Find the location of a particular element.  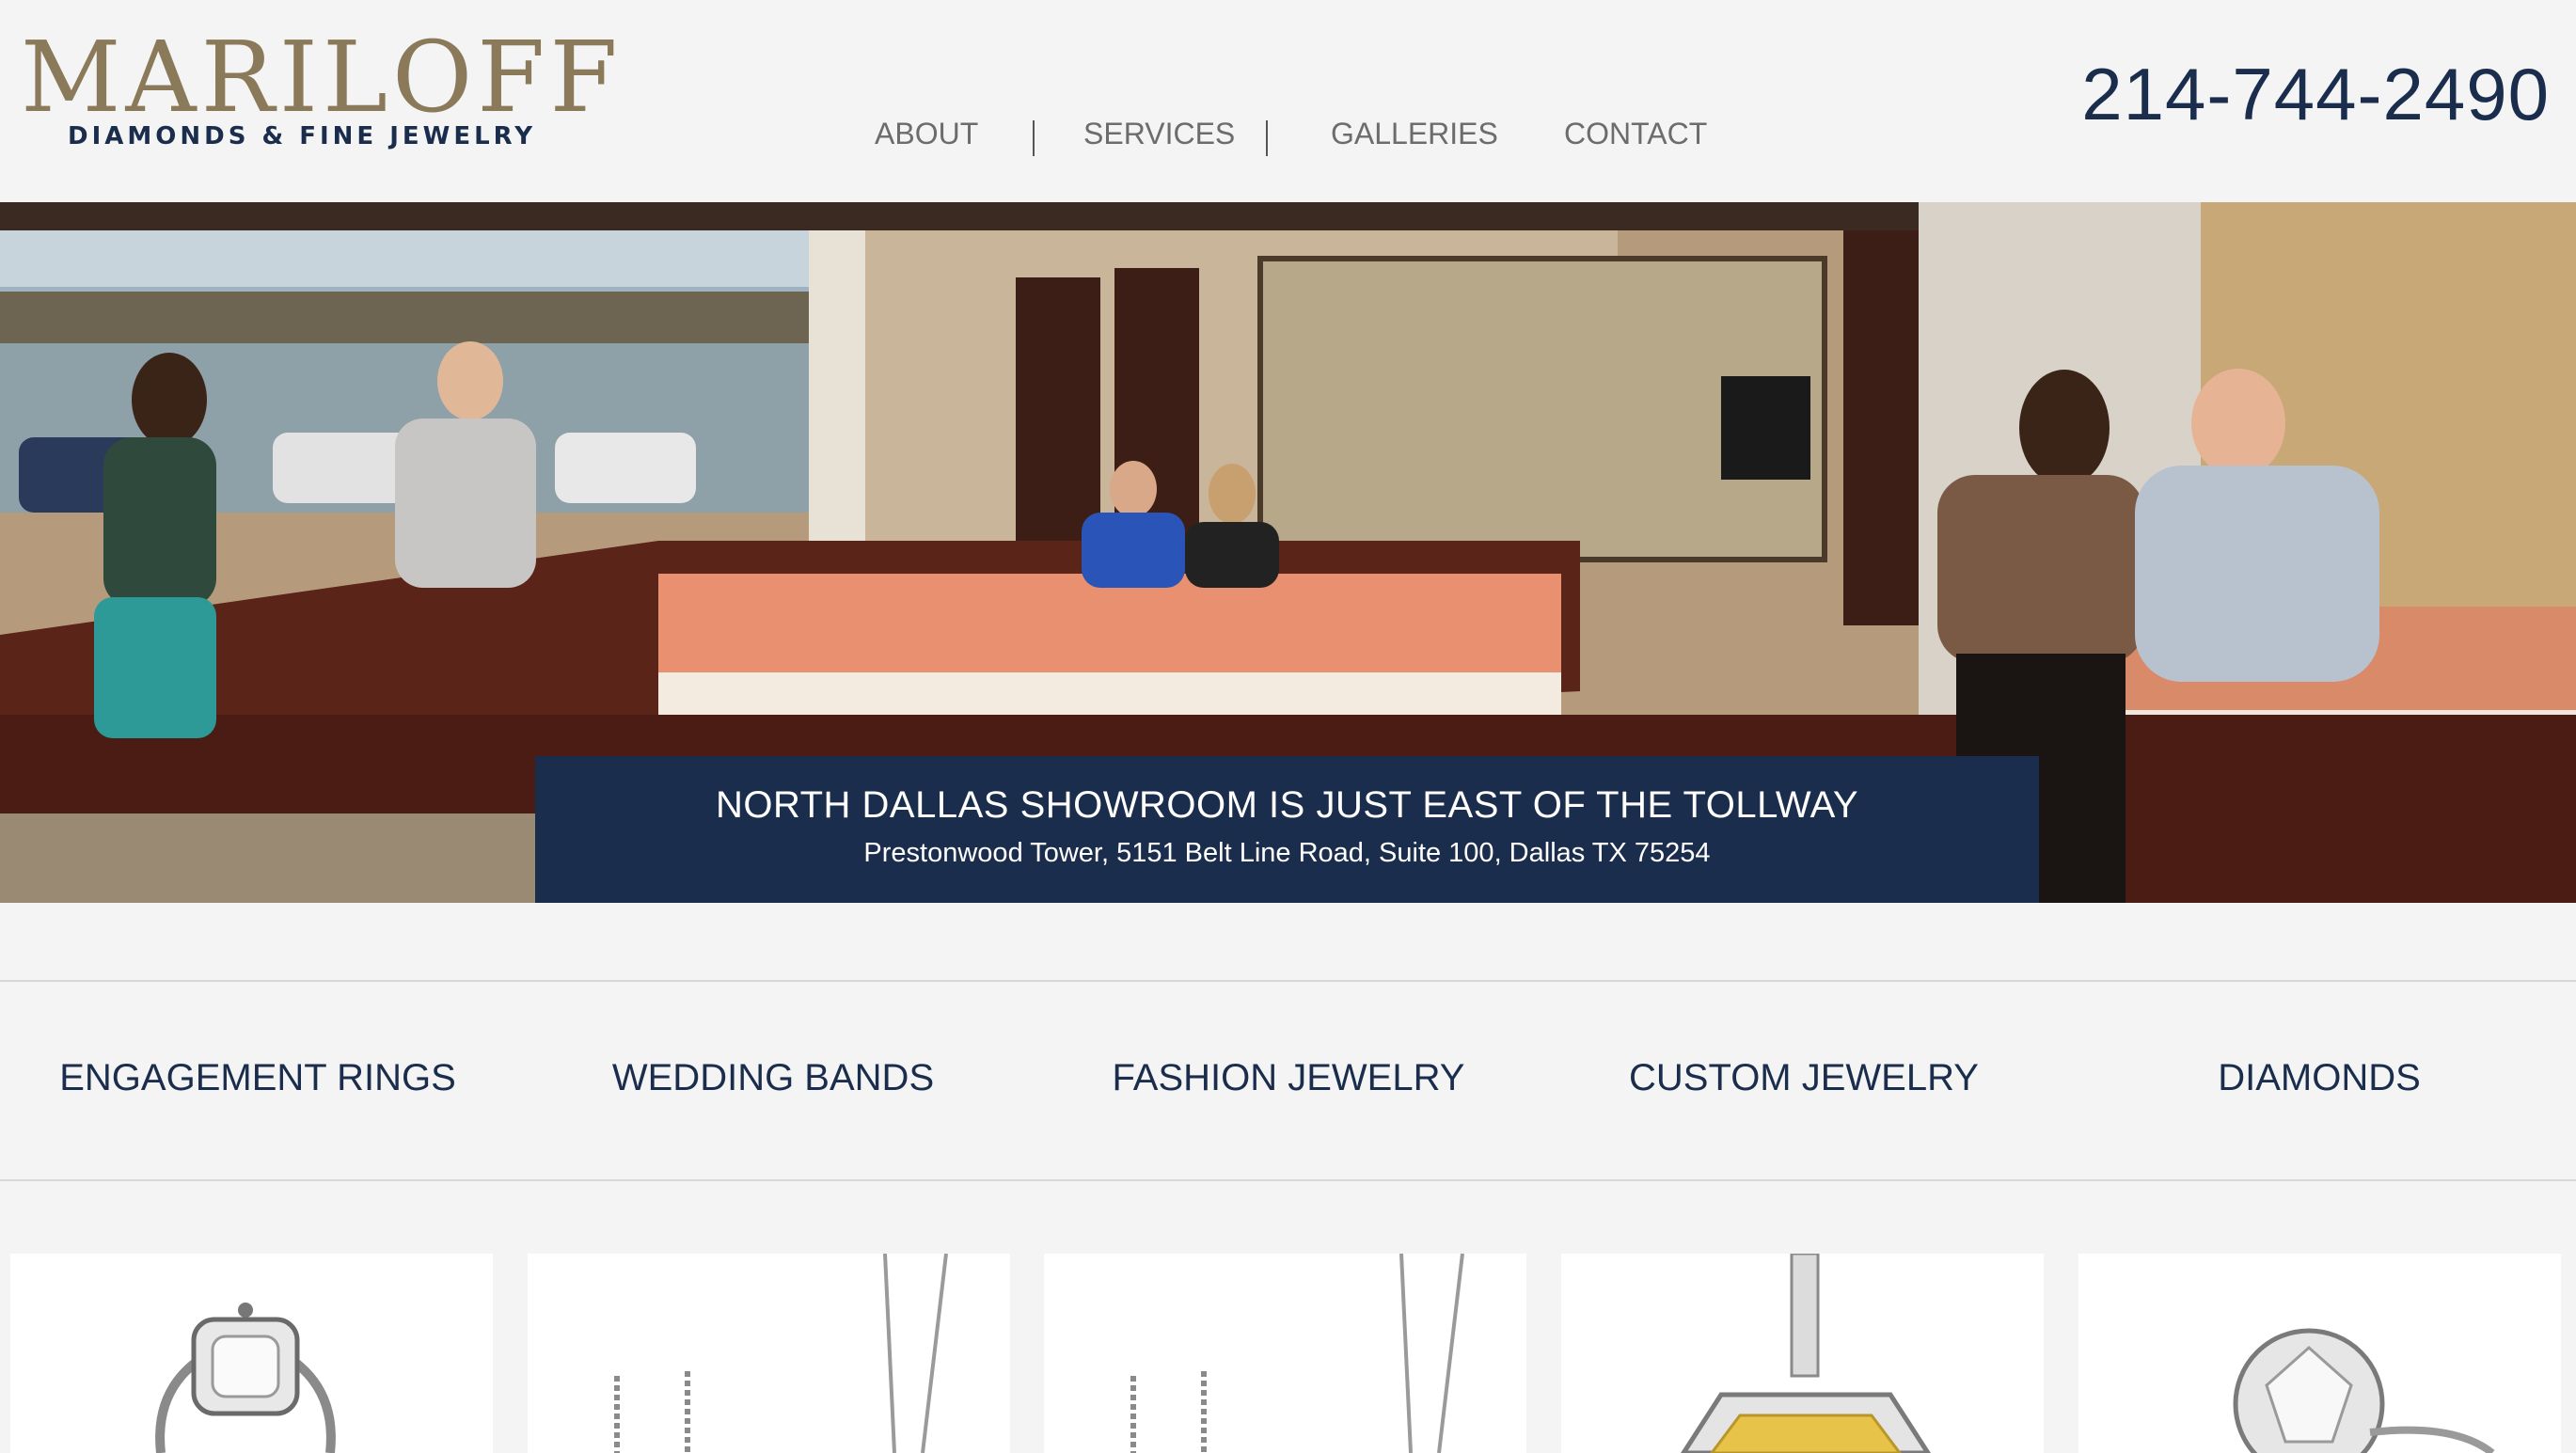

nav-about: ABOUT is located at coordinates (926, 134).